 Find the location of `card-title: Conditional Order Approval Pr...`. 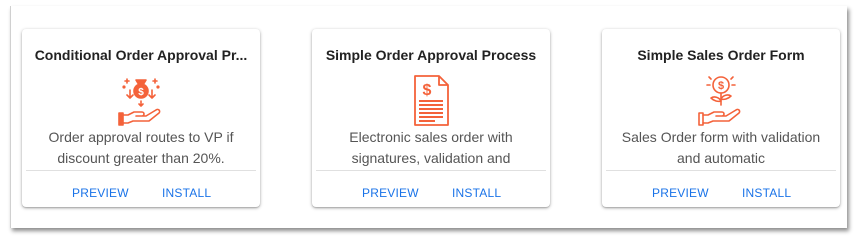

card-title: Conditional Order Approval Pr... is located at coordinates (141, 55).